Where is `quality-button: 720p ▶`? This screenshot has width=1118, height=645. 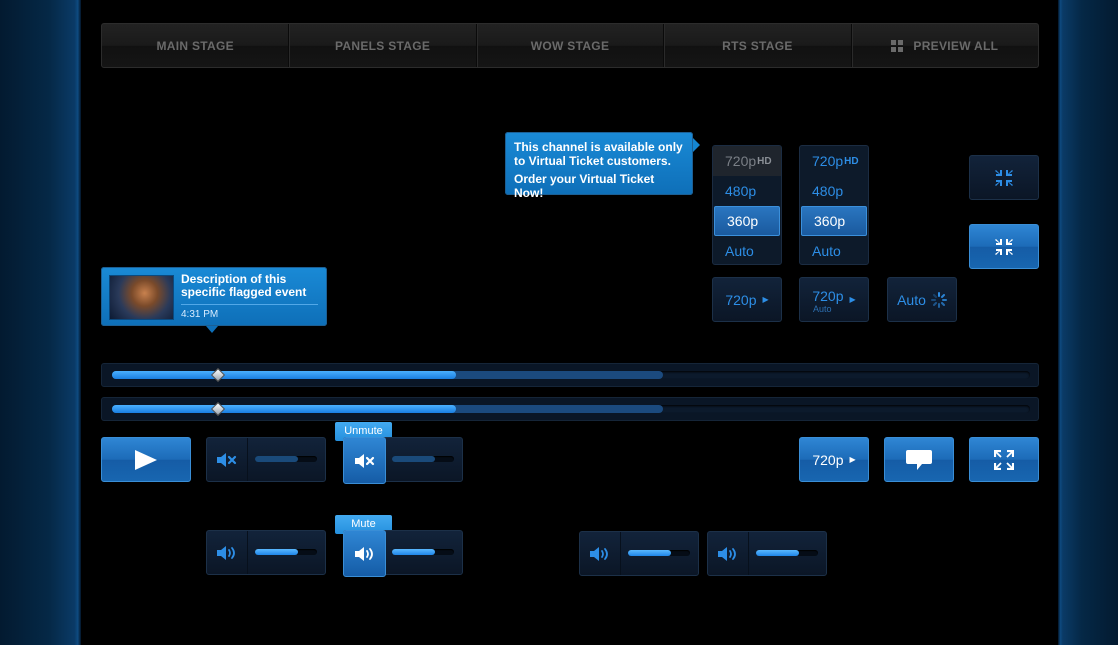
quality-button: 720p ▶ is located at coordinates (747, 299).